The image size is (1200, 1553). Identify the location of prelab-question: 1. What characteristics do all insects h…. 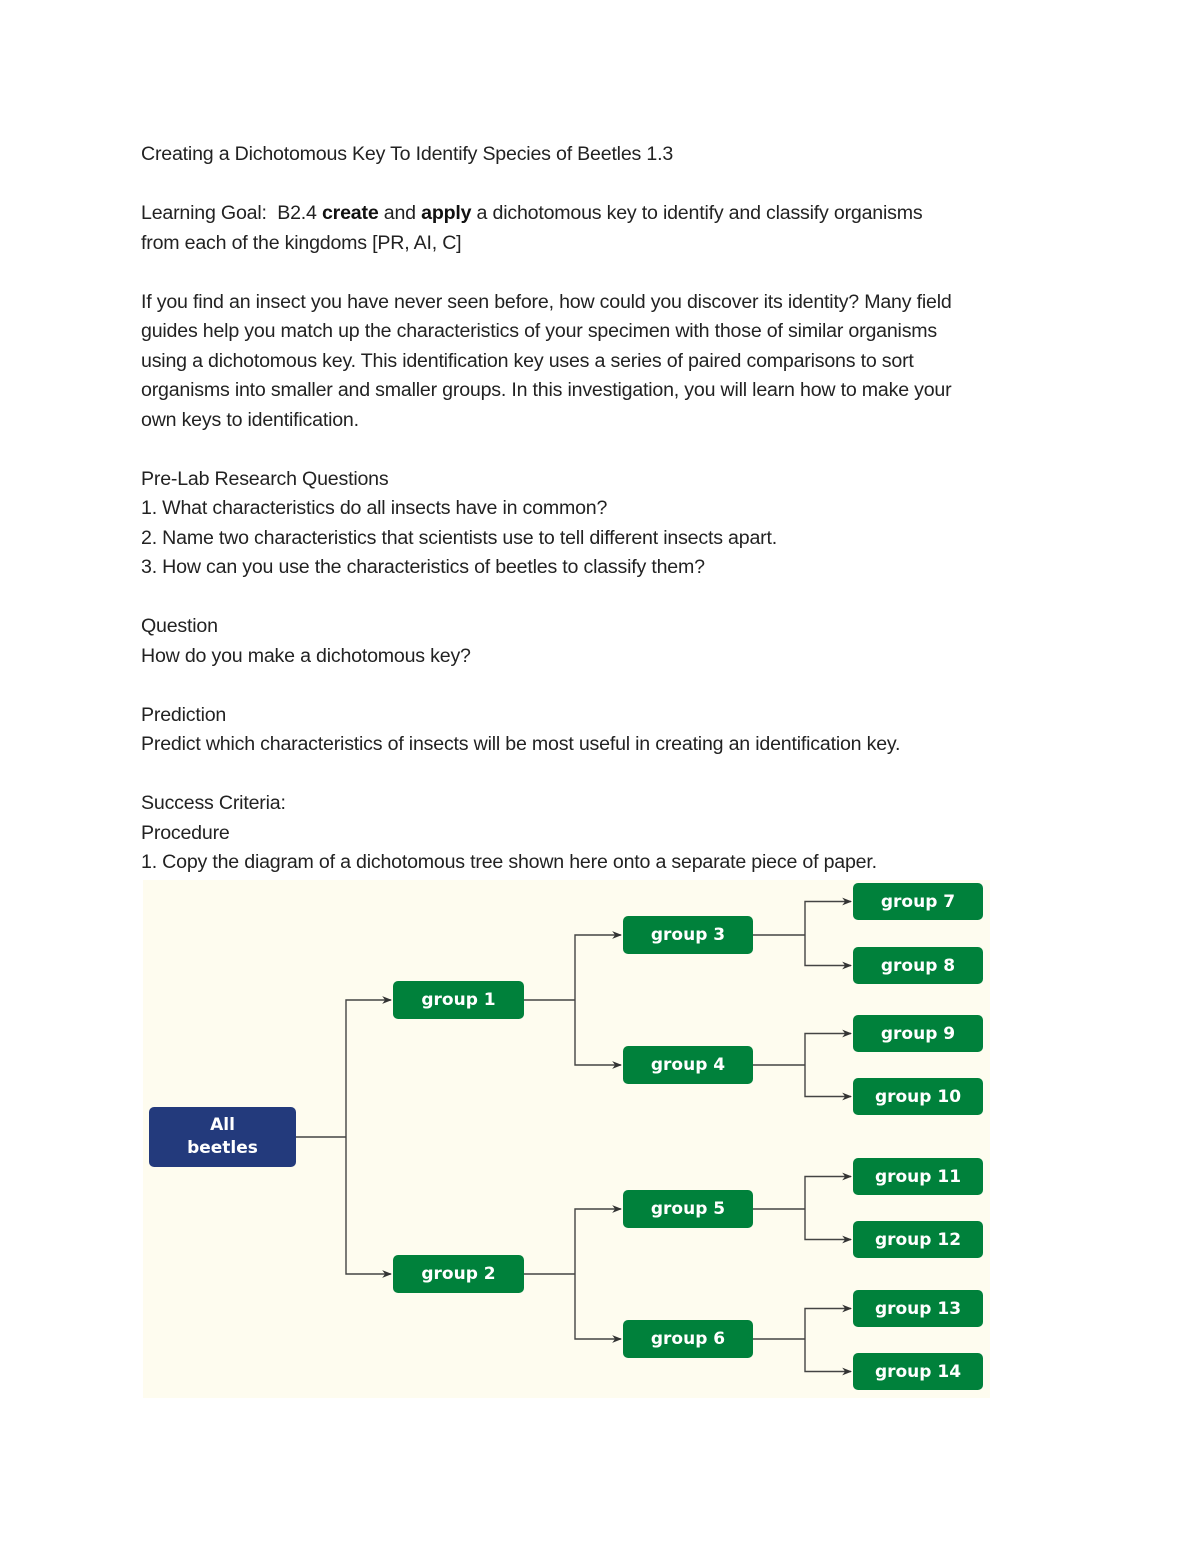
(374, 508).